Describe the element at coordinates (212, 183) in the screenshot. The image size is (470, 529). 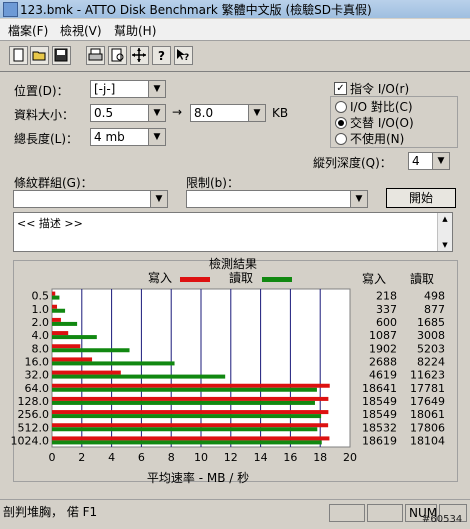
I see `restrict-label: 限制(b)：` at that location.